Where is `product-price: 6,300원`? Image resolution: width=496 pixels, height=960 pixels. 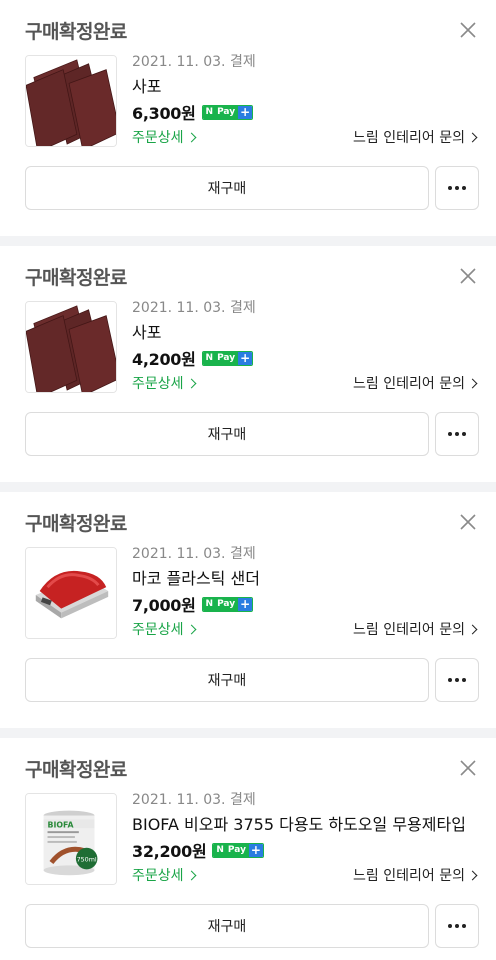
product-price: 6,300원 is located at coordinates (164, 113).